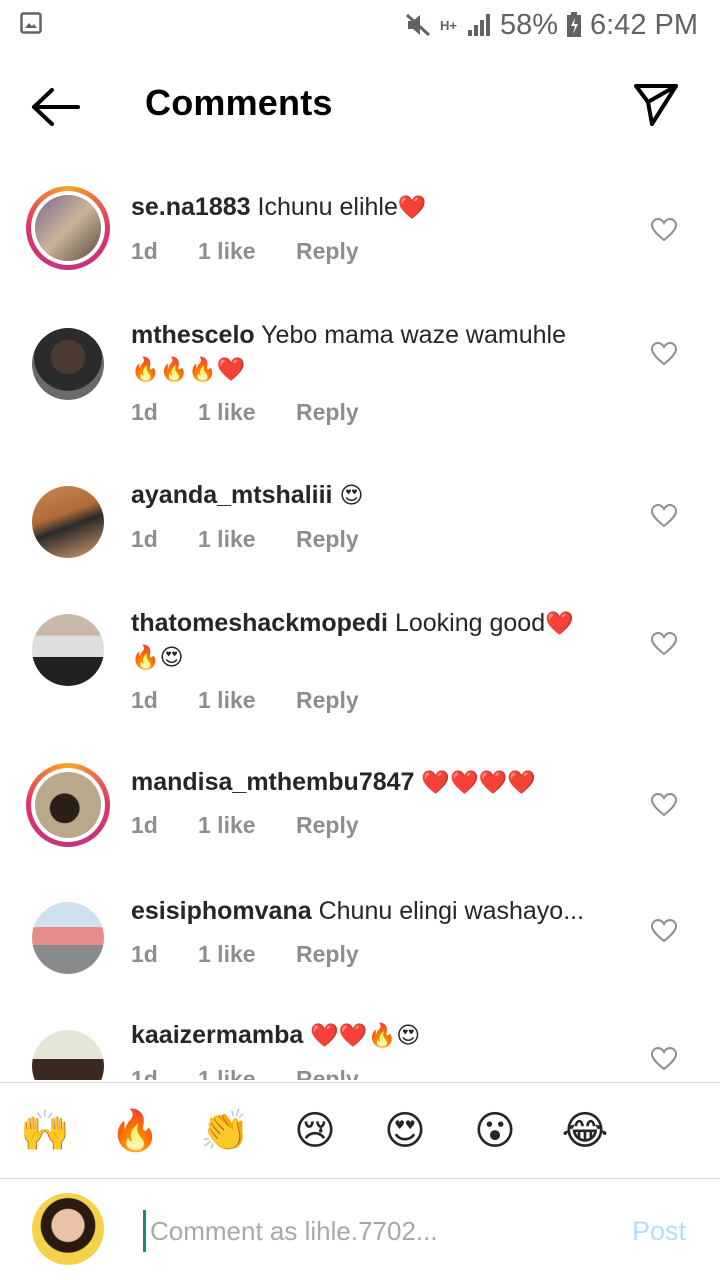  What do you see at coordinates (417, 25) in the screenshot?
I see `mute-icon` at bounding box center [417, 25].